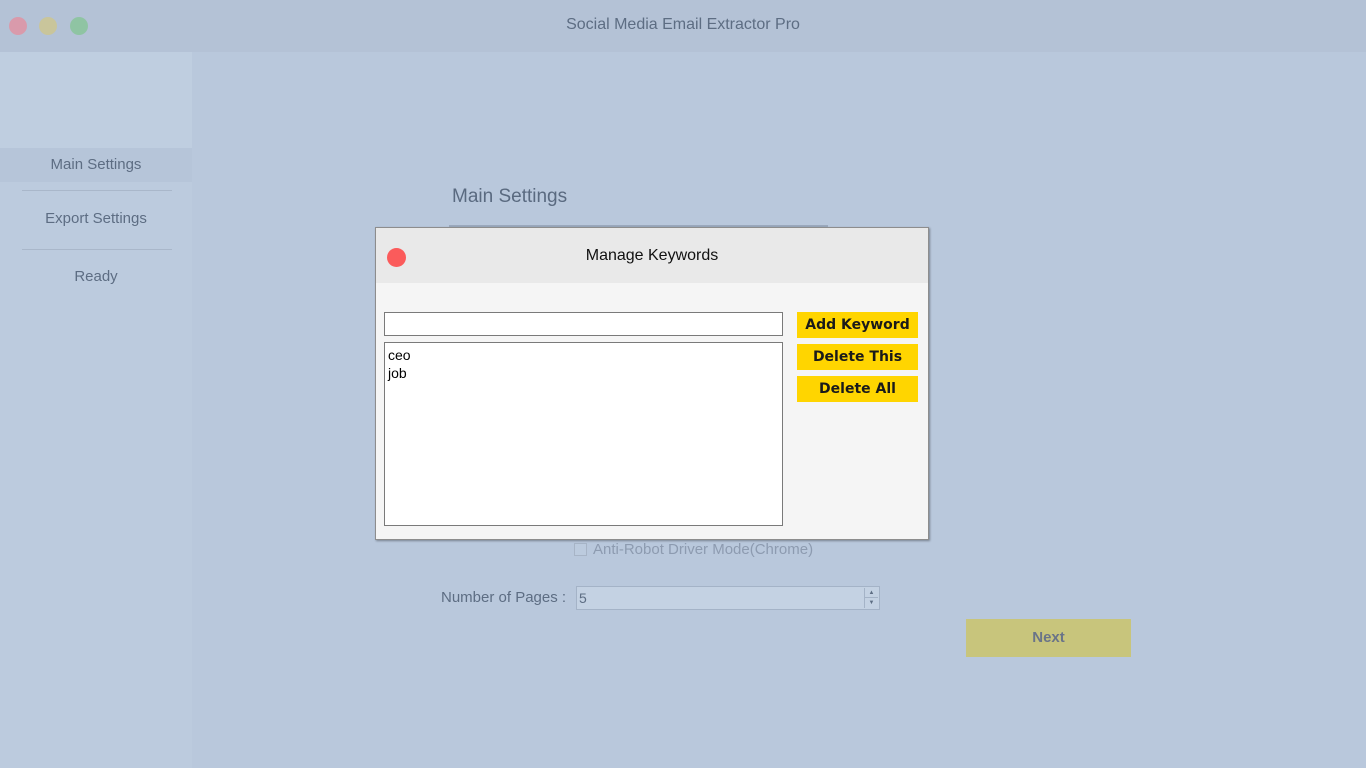 This screenshot has width=1366, height=768. I want to click on page-title: Main Settings, so click(510, 196).